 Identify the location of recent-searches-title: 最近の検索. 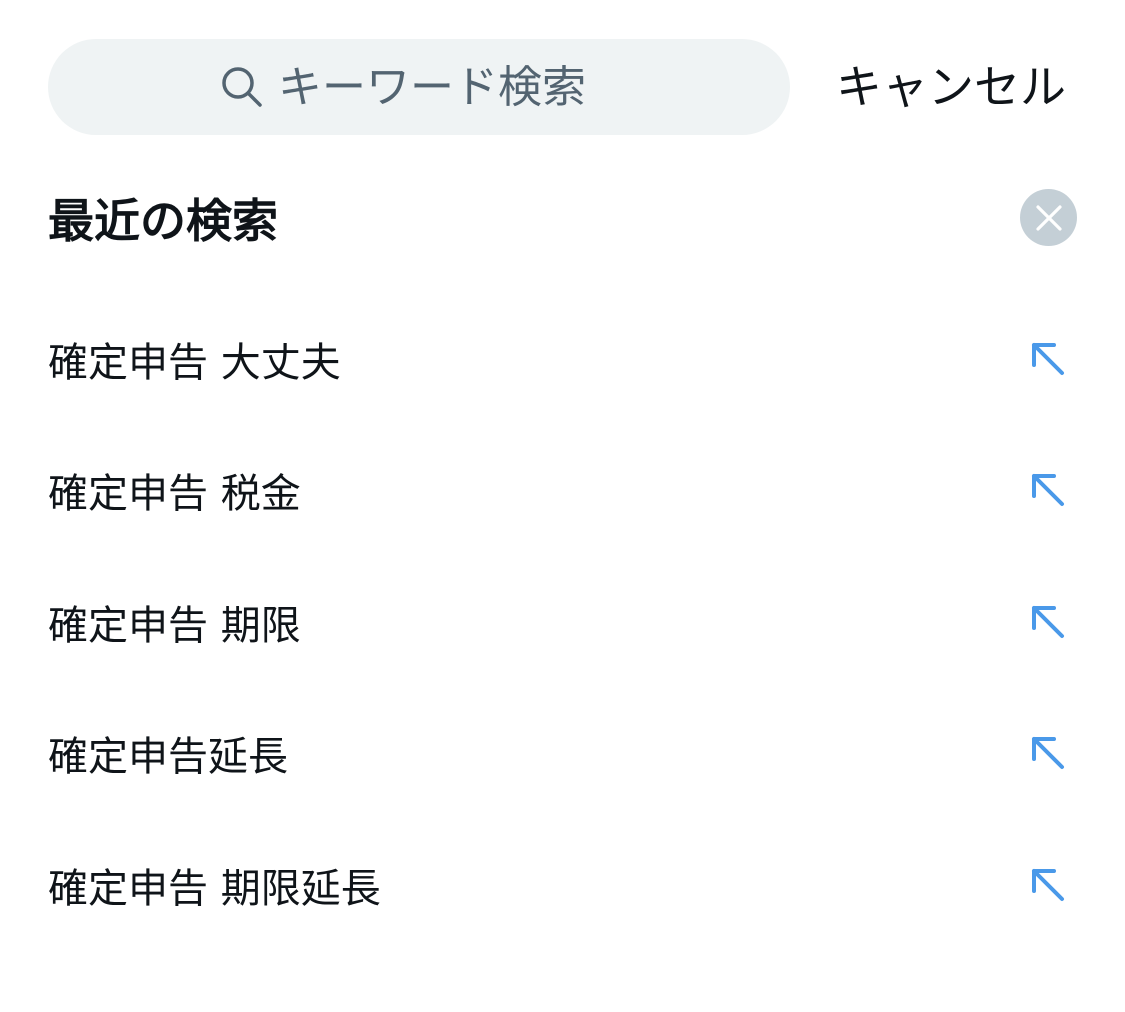
(163, 221).